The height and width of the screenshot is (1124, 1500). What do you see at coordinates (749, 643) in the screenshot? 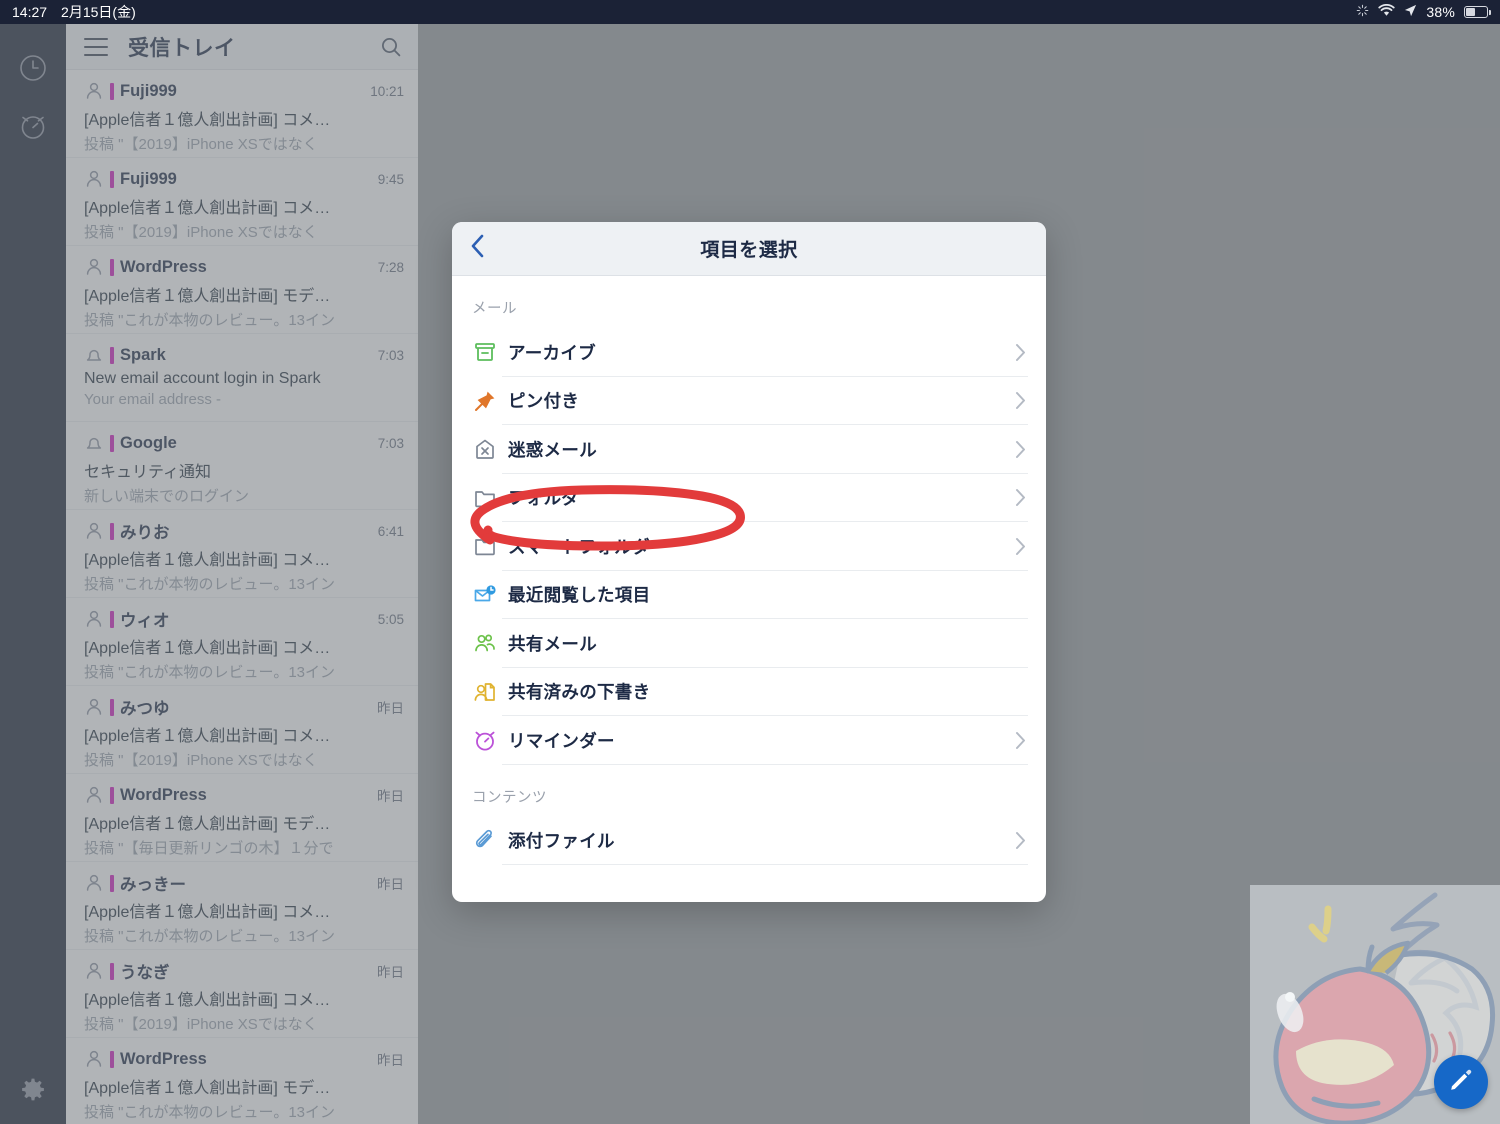
I see `menu-item-7: 共有メール` at bounding box center [749, 643].